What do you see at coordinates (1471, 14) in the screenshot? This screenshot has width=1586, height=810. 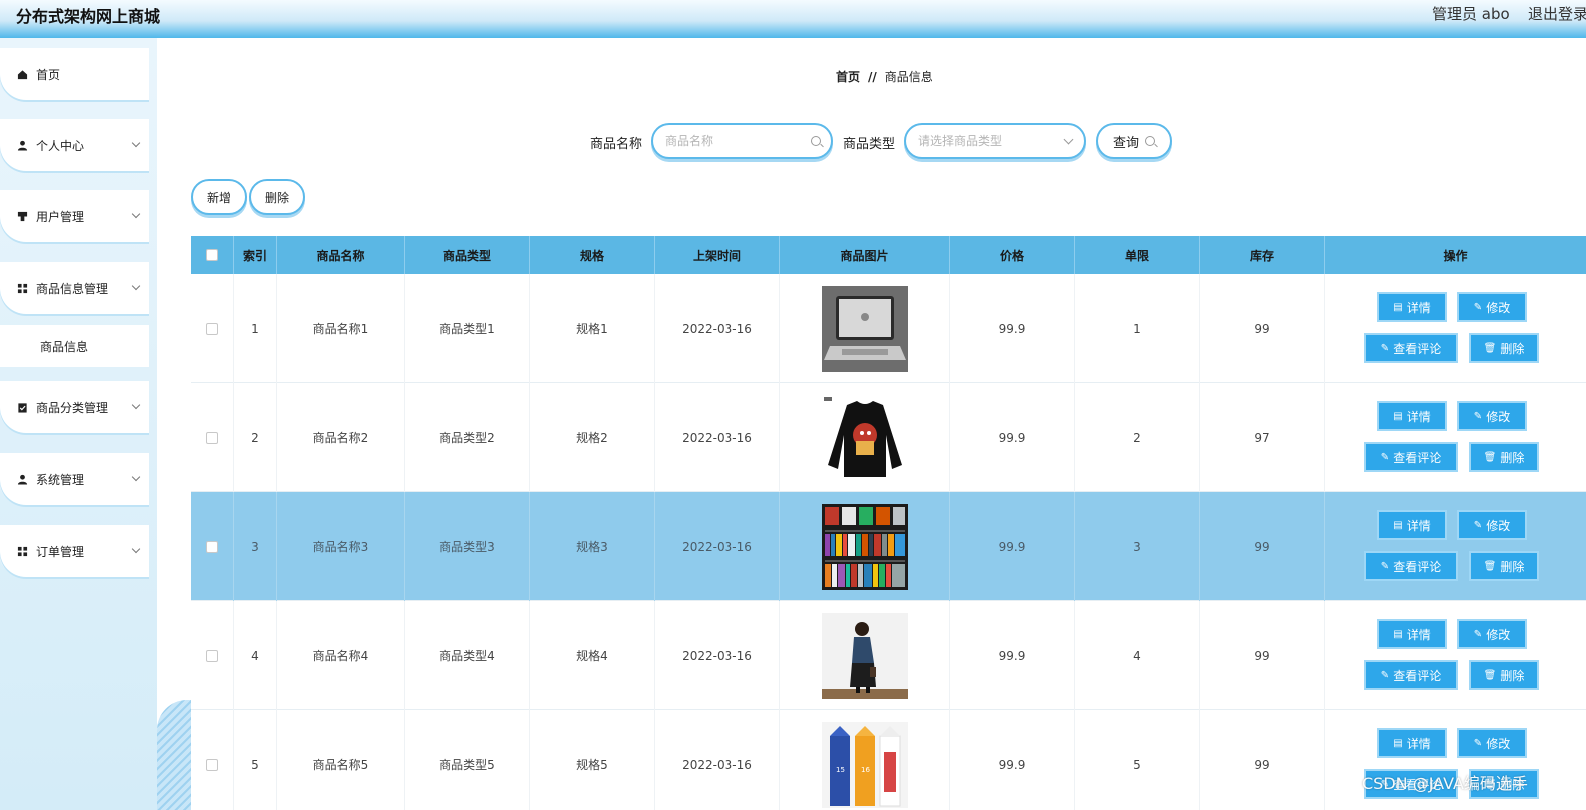 I see `admin-user-label: 管理员 abo` at bounding box center [1471, 14].